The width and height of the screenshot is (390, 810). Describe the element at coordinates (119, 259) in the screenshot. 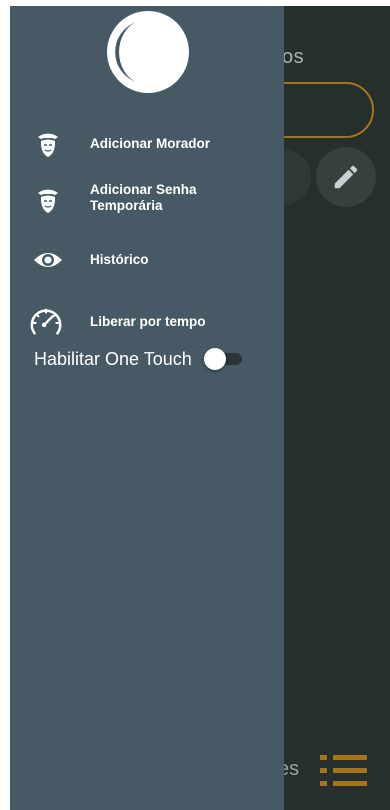

I see `menu-label: Histórico` at that location.